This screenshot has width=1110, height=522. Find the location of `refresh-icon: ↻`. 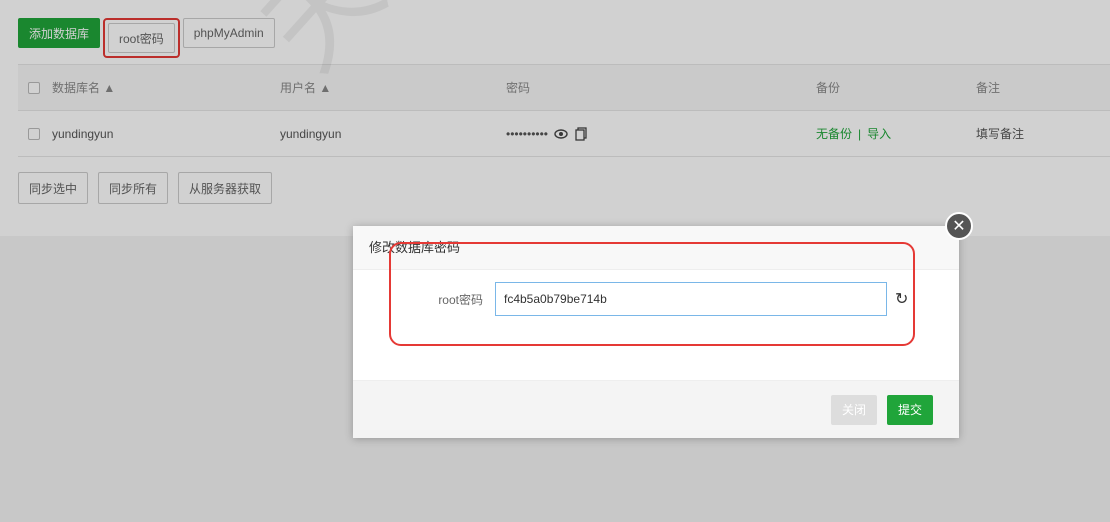

refresh-icon: ↻ is located at coordinates (901, 299).